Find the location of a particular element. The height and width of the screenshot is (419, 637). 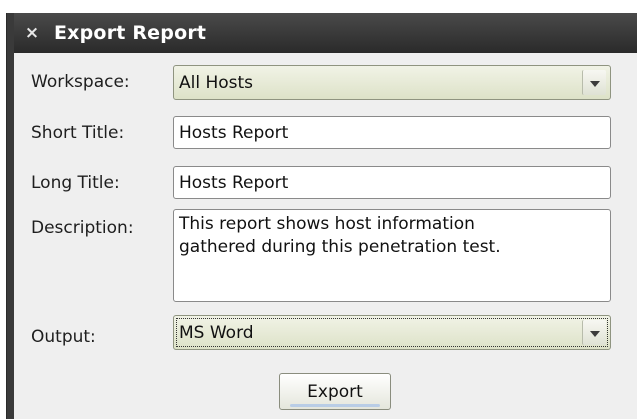

long-title-label: Long Title: is located at coordinates (75, 183).